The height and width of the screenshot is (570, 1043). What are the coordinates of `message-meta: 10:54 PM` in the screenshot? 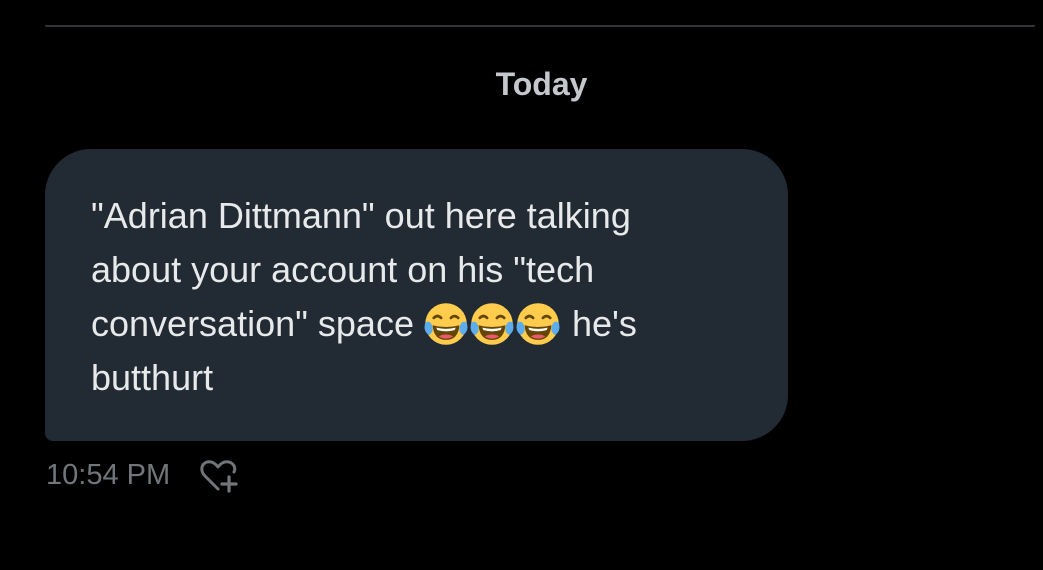 It's located at (143, 475).